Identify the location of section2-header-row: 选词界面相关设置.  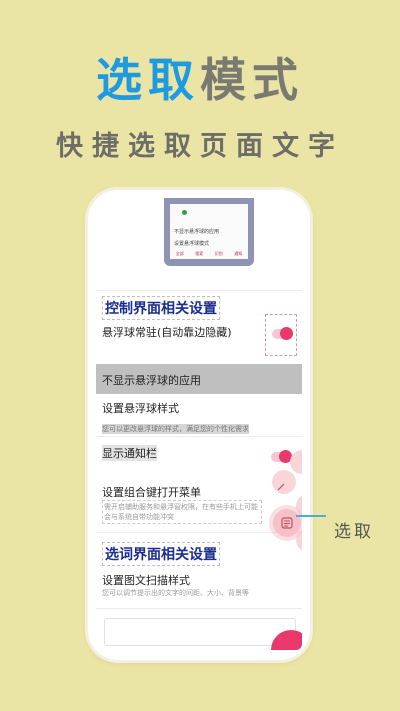
(161, 554).